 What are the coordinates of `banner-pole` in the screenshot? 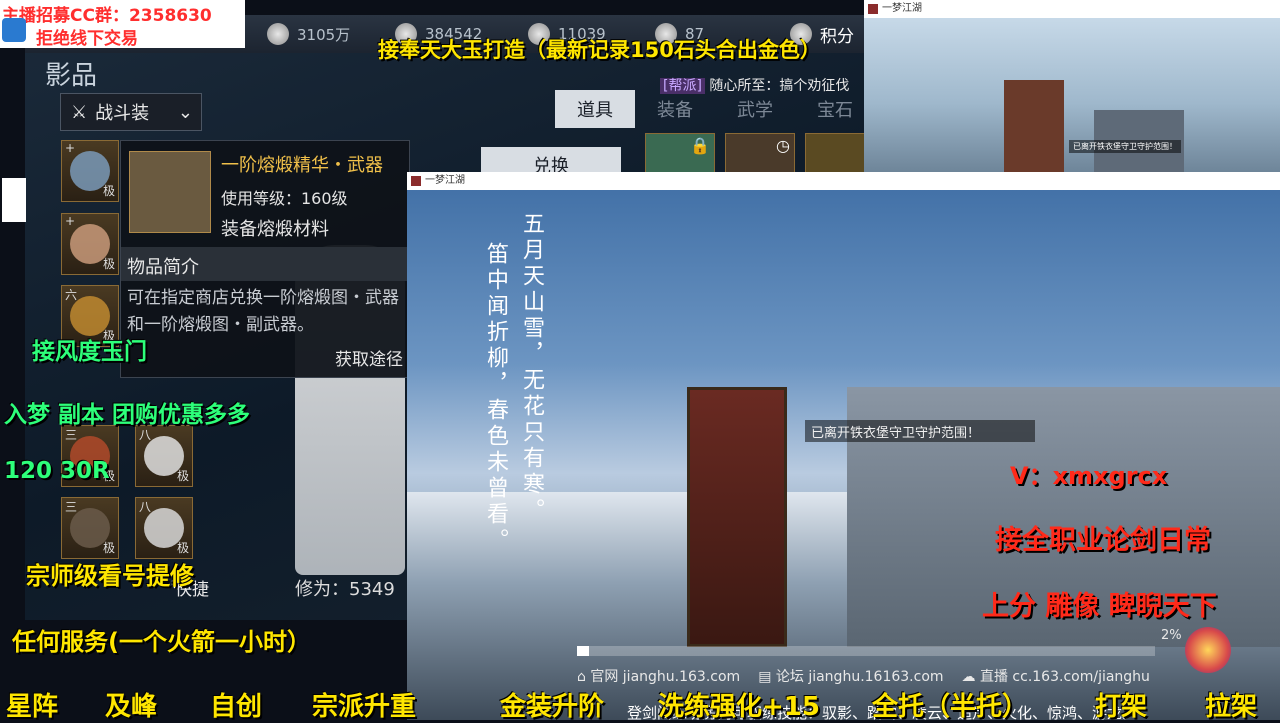 It's located at (1034, 126).